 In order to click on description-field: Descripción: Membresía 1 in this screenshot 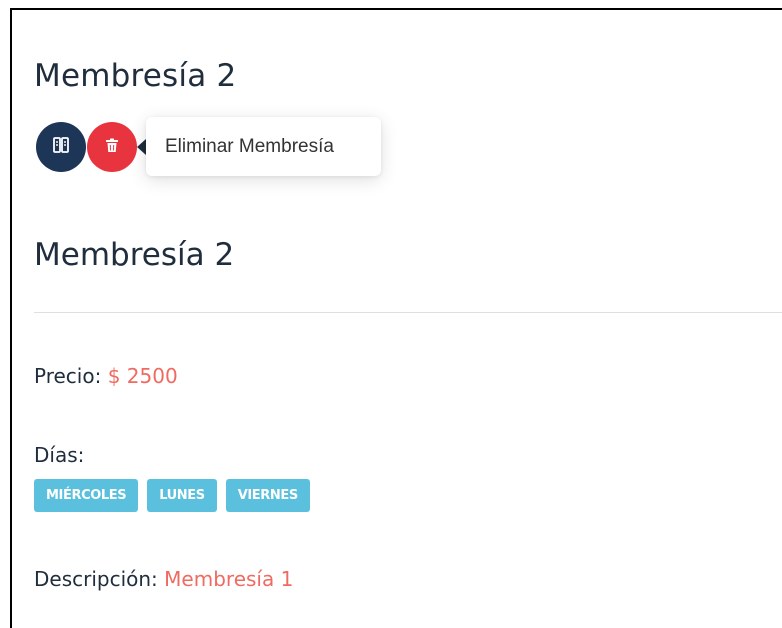, I will do `click(163, 579)`.